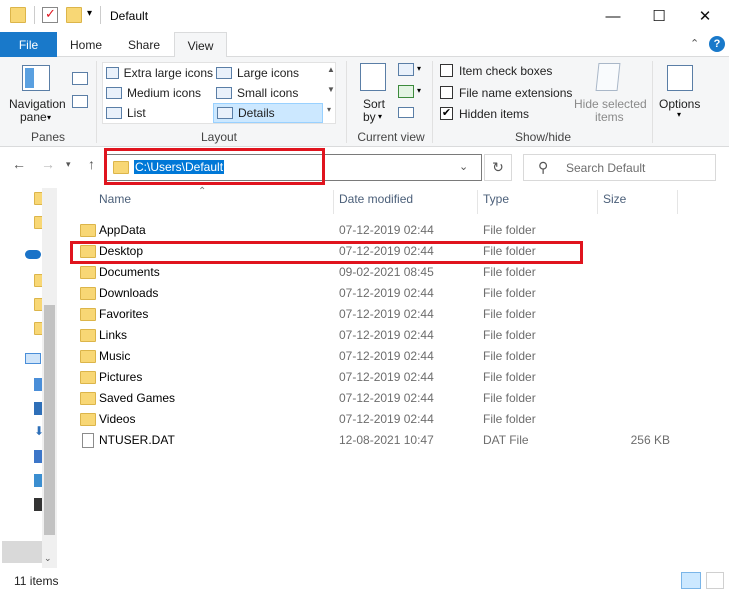 Image resolution: width=729 pixels, height=593 pixels. I want to click on gallery-more-icon: ▾, so click(329, 109).